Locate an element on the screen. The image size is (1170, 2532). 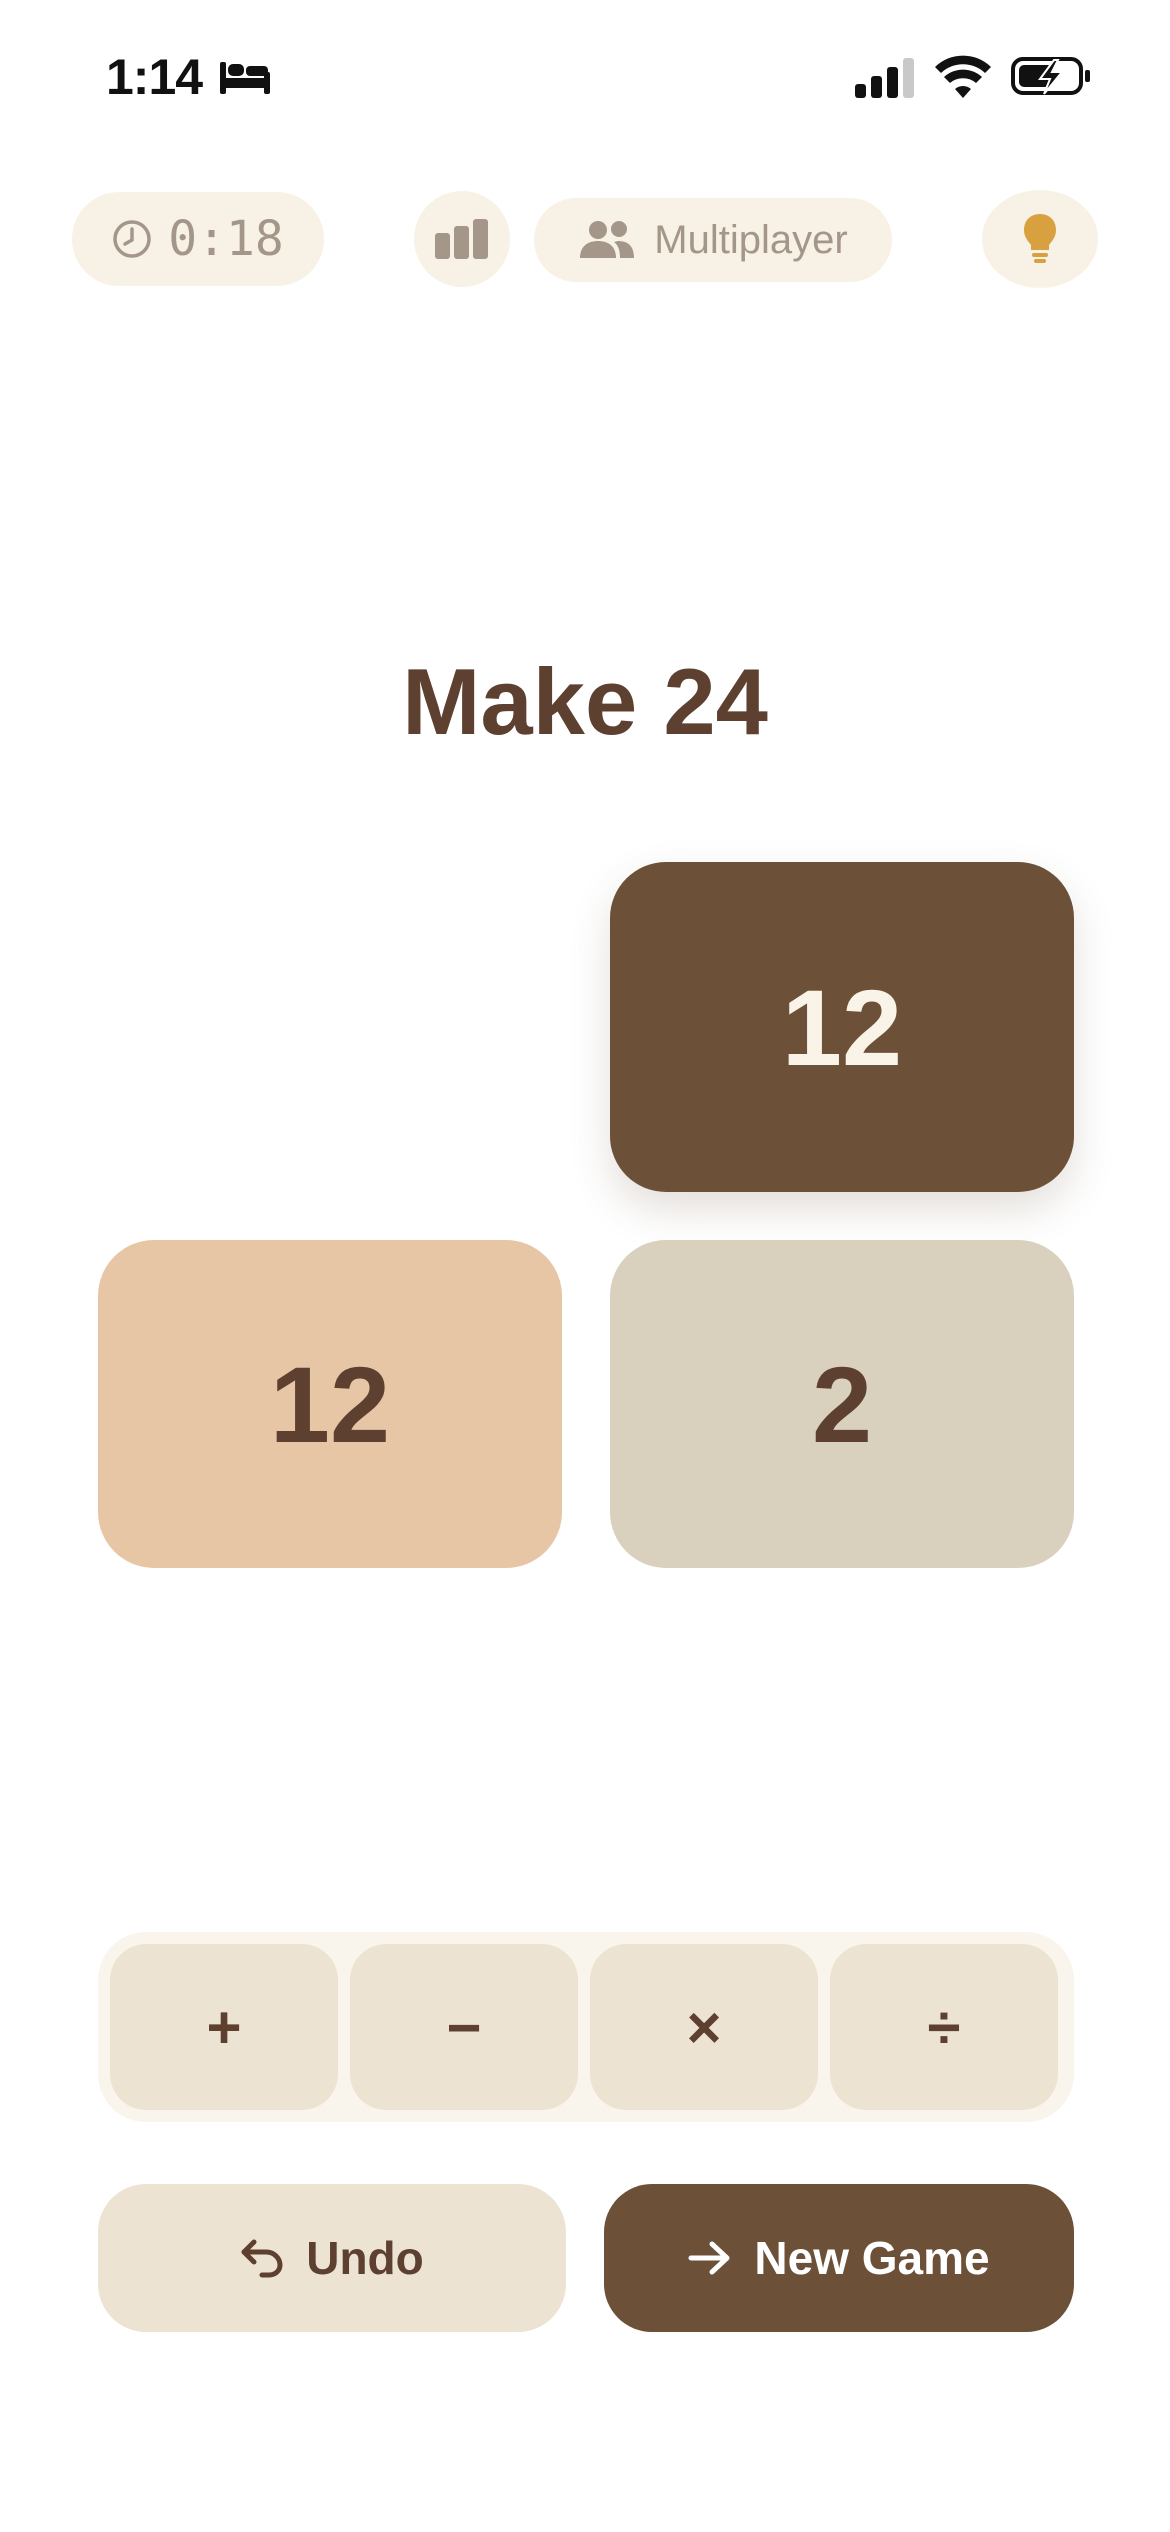
lightbulb-icon is located at coordinates (1040, 238).